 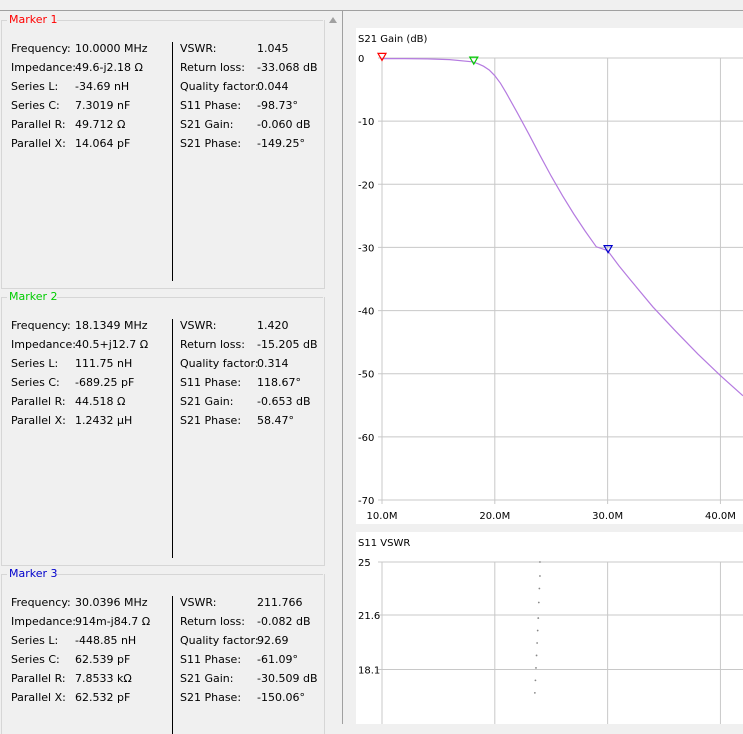 I want to click on m1-impedance-value: 49.6-j2.18 Ω, so click(x=109, y=67).